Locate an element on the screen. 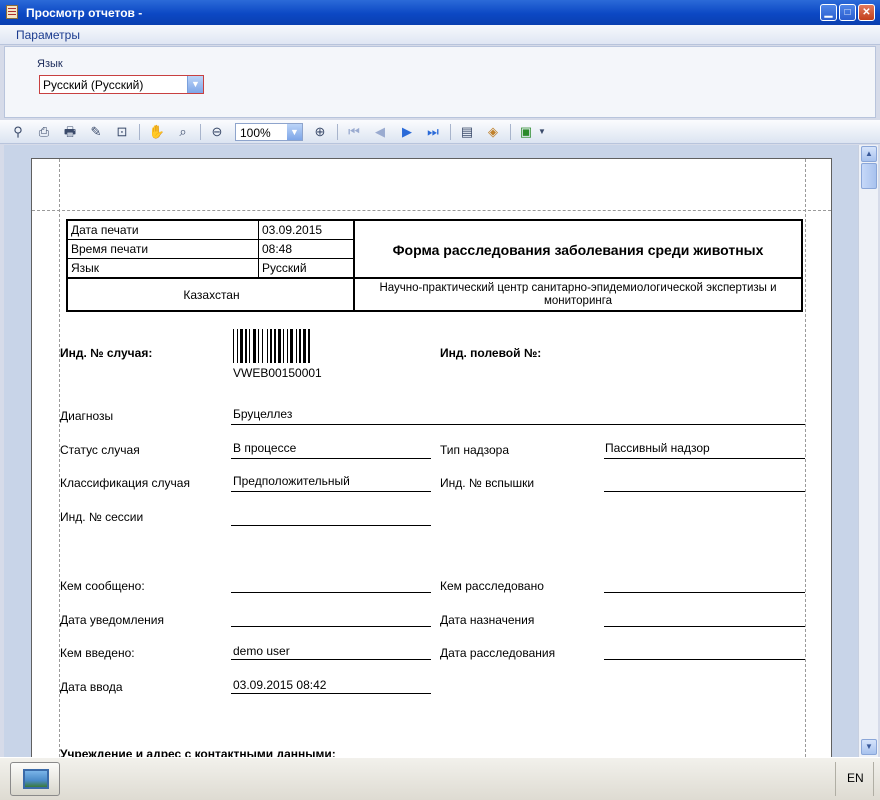 Image resolution: width=880 pixels, height=800 pixels. maximize-button: □ is located at coordinates (847, 12).